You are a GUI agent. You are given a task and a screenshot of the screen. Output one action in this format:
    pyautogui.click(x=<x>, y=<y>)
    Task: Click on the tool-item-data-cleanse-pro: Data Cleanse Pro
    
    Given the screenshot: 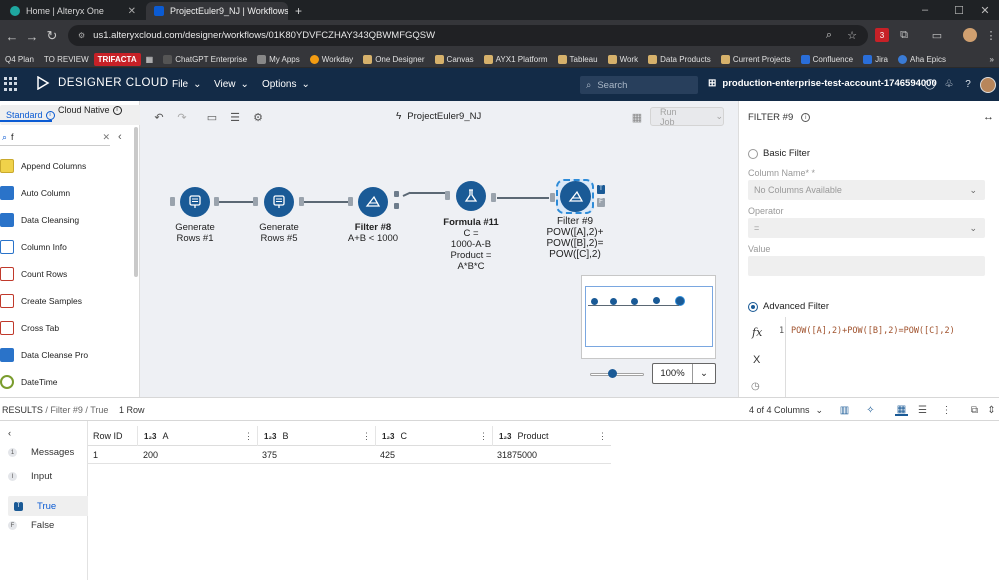 What is the action you would take?
    pyautogui.click(x=44, y=355)
    